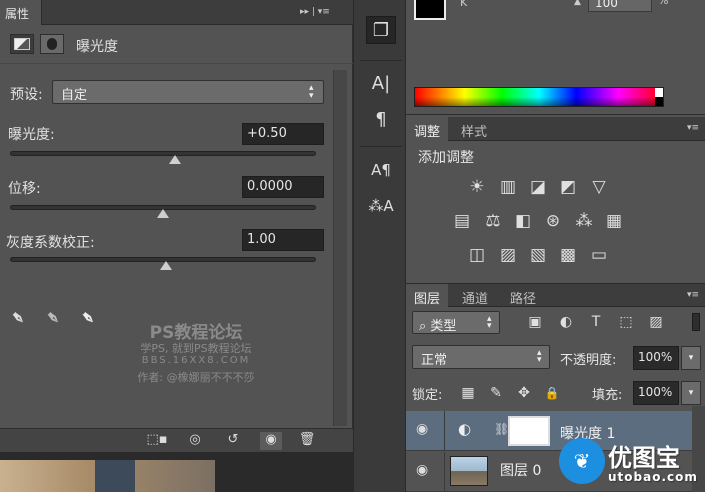 This screenshot has width=705, height=492. I want to click on preset-label: 预设:, so click(26, 95).